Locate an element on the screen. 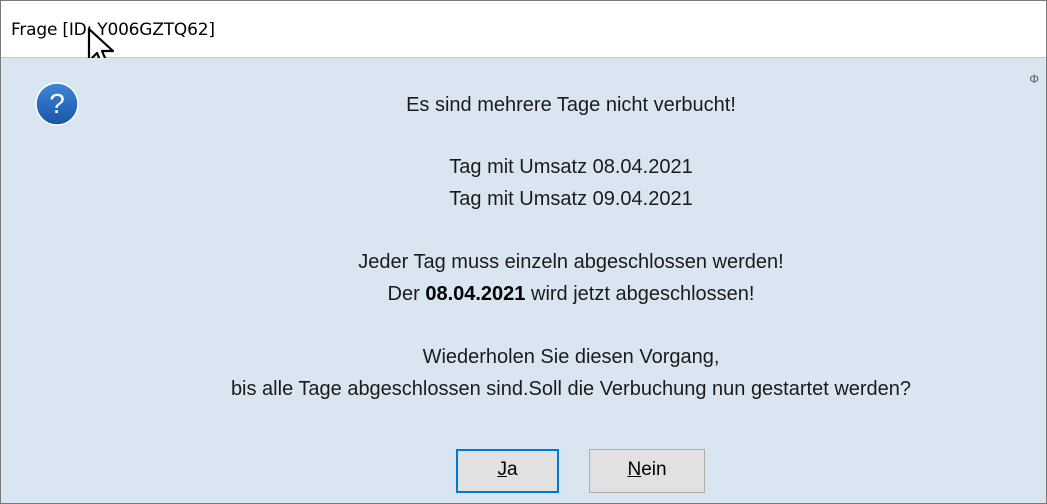 This screenshot has height=504, width=1047. no-button: Nein is located at coordinates (647, 471).